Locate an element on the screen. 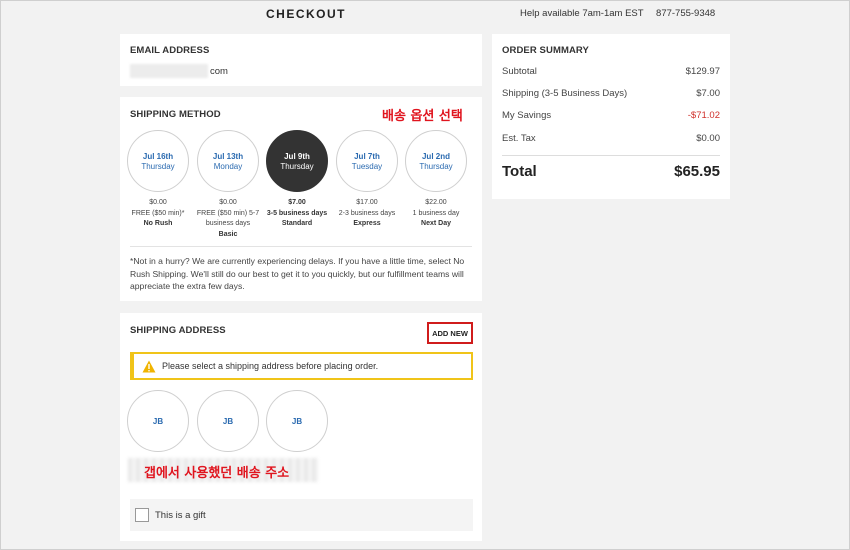  add-new-button: ADD NEW is located at coordinates (450, 333).